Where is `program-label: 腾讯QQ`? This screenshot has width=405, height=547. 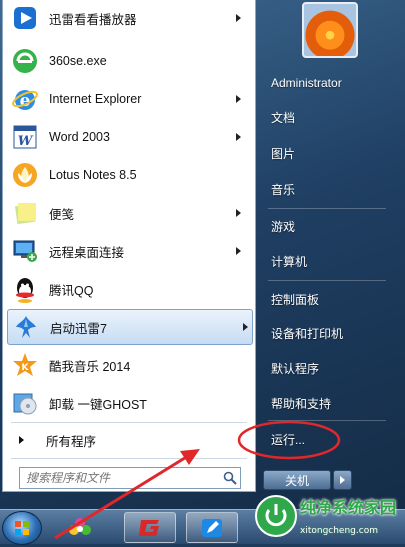
program-label: 腾讯QQ is located at coordinates (71, 290).